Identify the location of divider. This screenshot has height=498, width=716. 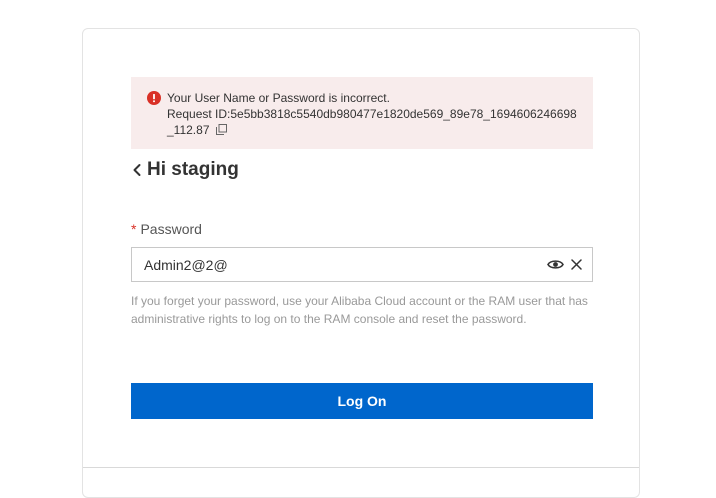
(361, 467).